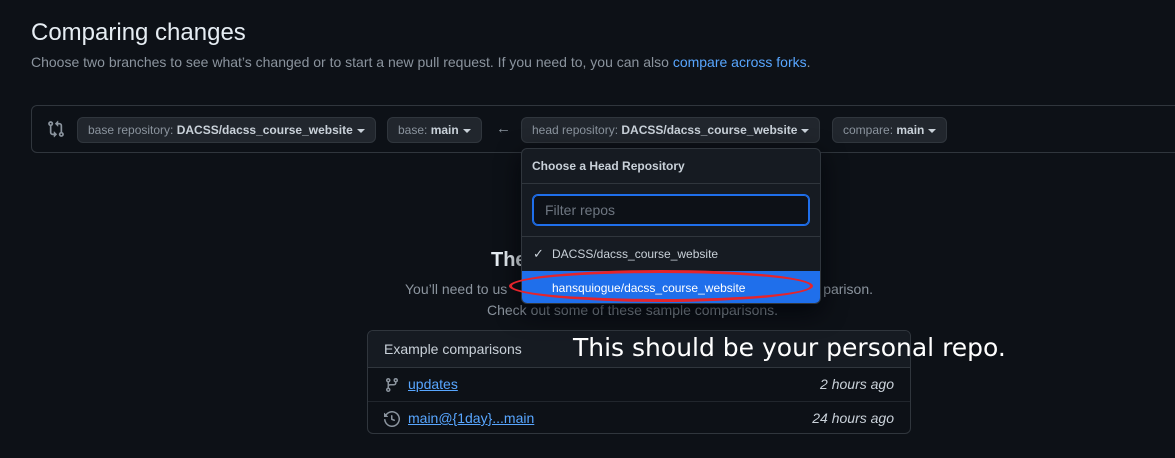 The width and height of the screenshot is (1175, 458). Describe the element at coordinates (138, 32) in the screenshot. I see `page-title: Comparing changes` at that location.